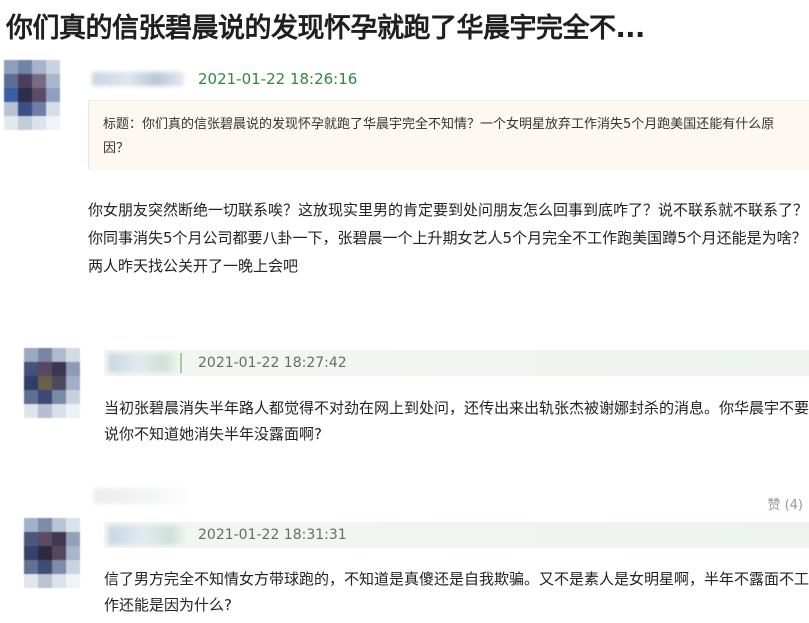 The image size is (809, 623). I want to click on reply-name-divider, so click(181, 363).